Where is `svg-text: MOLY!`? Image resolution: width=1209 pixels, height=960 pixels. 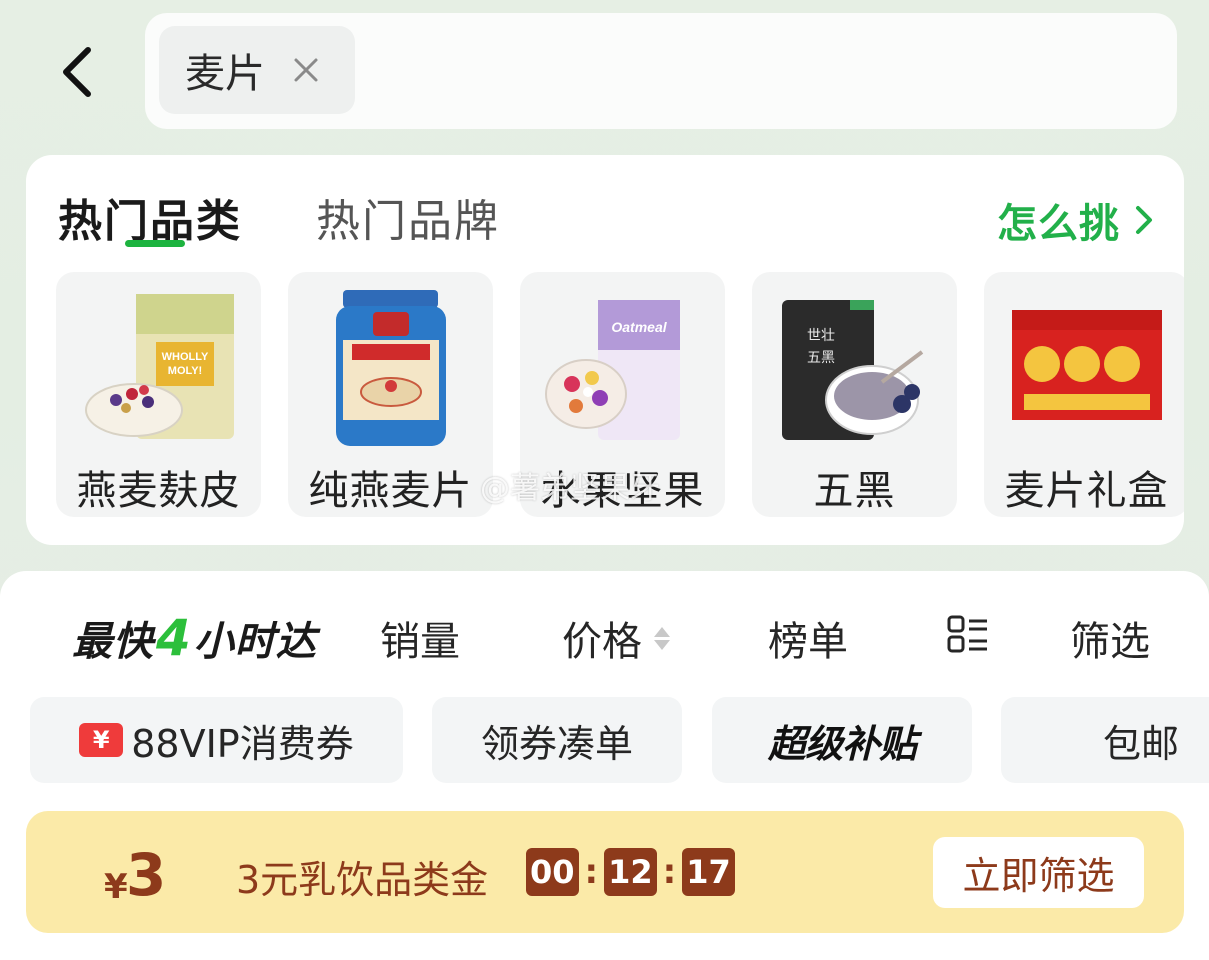
svg-text: MOLY! is located at coordinates (185, 371).